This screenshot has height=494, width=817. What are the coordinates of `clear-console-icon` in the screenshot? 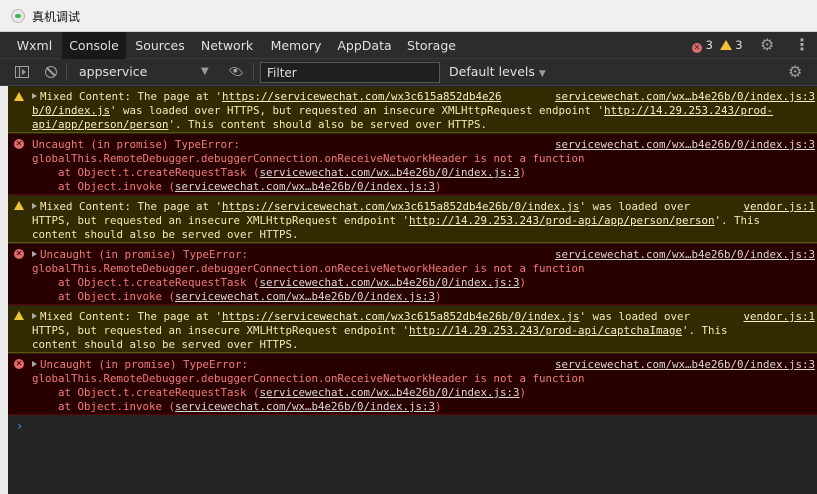 It's located at (51, 72).